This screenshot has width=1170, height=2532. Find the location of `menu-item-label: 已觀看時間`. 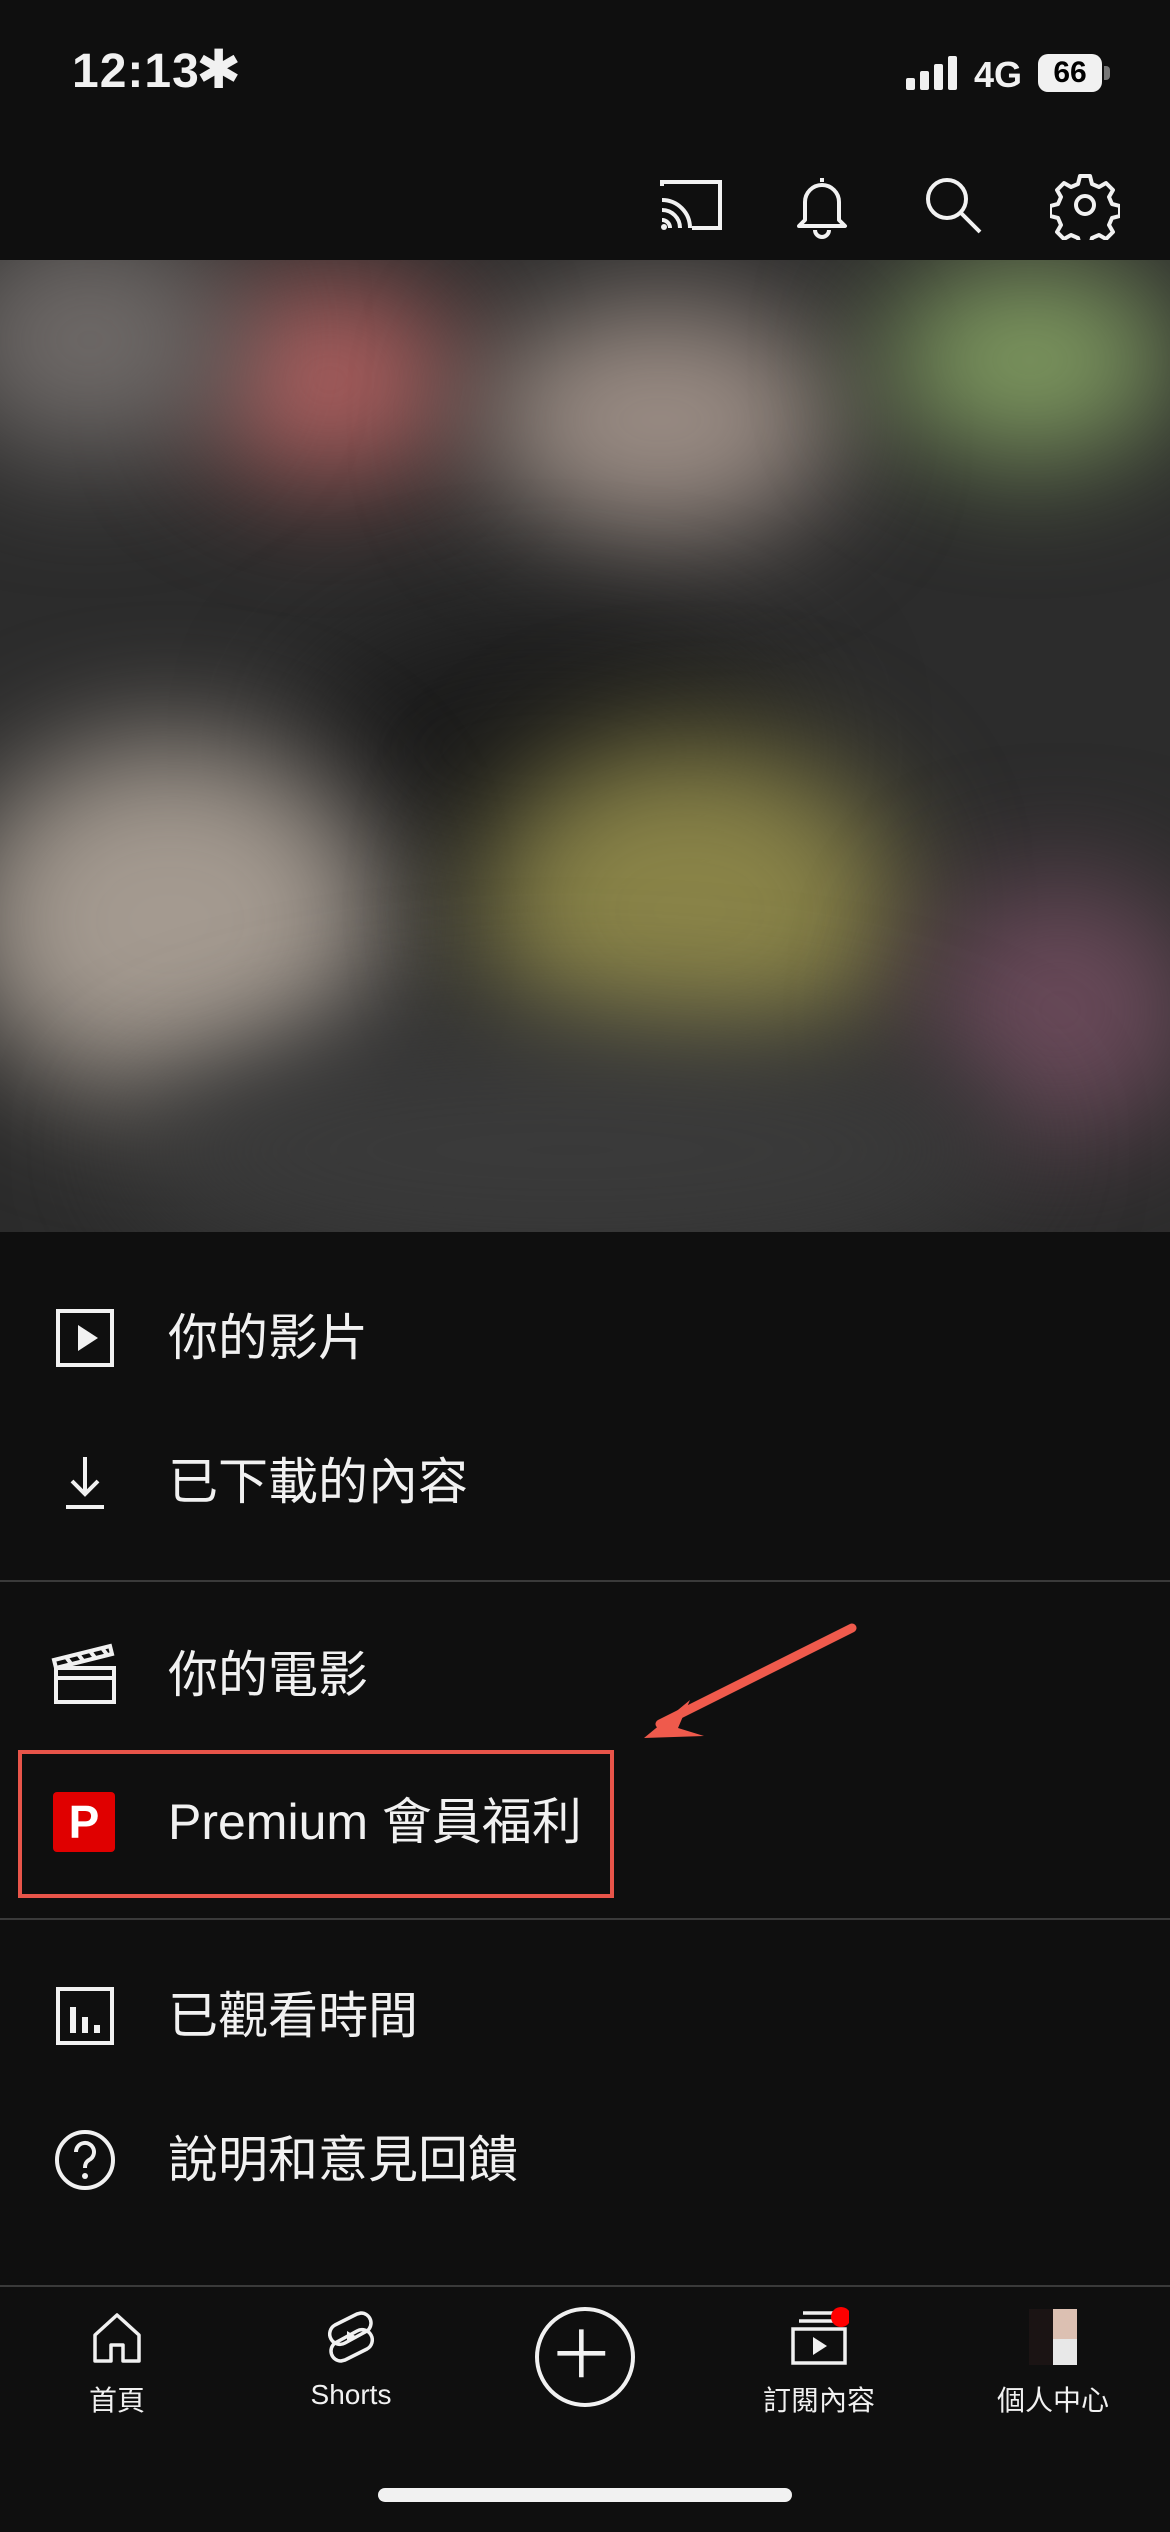

menu-item-label: 已觀看時間 is located at coordinates (293, 2016).